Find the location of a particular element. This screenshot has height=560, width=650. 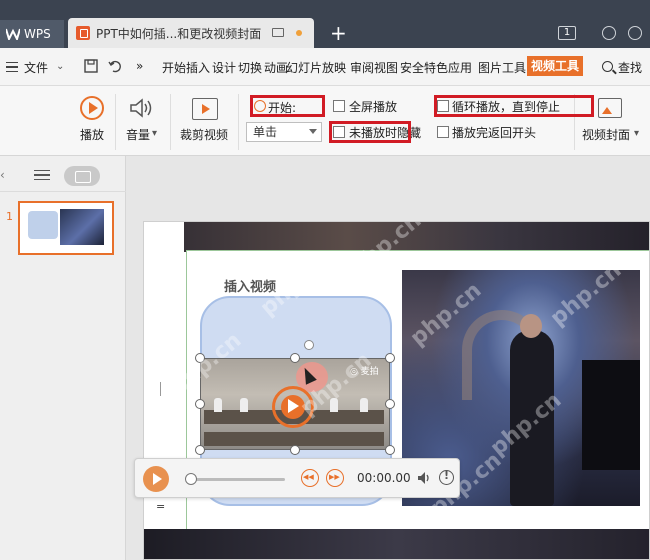

video-cover-label: 视频封面 is located at coordinates (606, 134).